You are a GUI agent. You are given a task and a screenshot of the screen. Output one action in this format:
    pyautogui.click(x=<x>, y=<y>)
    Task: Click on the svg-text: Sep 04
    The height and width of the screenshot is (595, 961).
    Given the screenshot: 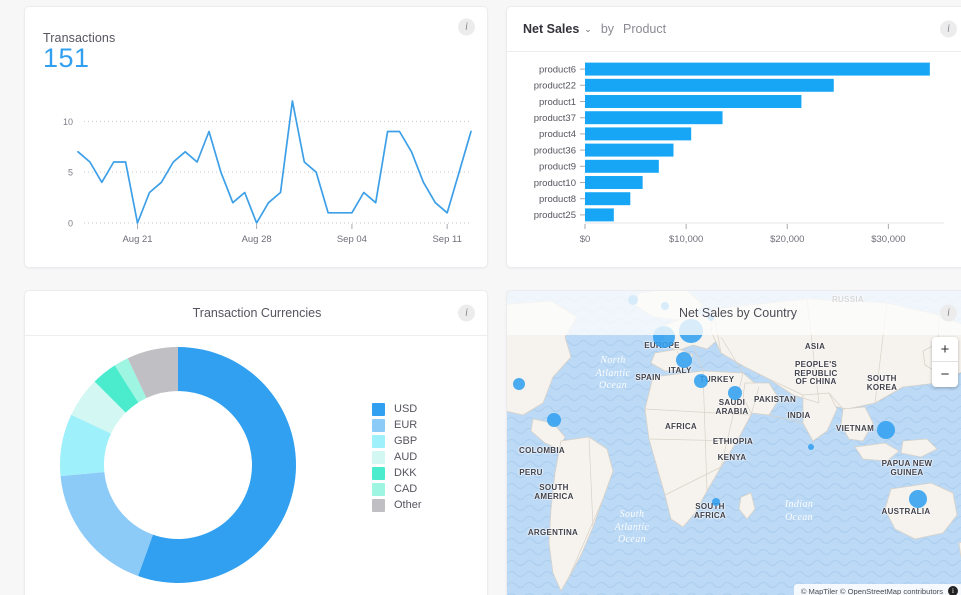 What is the action you would take?
    pyautogui.click(x=352, y=239)
    